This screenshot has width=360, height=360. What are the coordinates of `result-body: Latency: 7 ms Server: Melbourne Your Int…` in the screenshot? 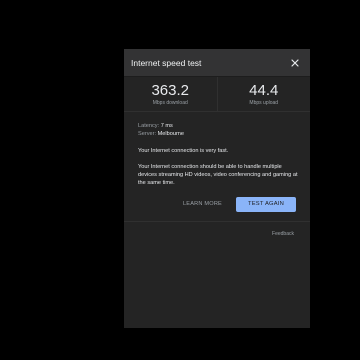 It's located at (217, 162).